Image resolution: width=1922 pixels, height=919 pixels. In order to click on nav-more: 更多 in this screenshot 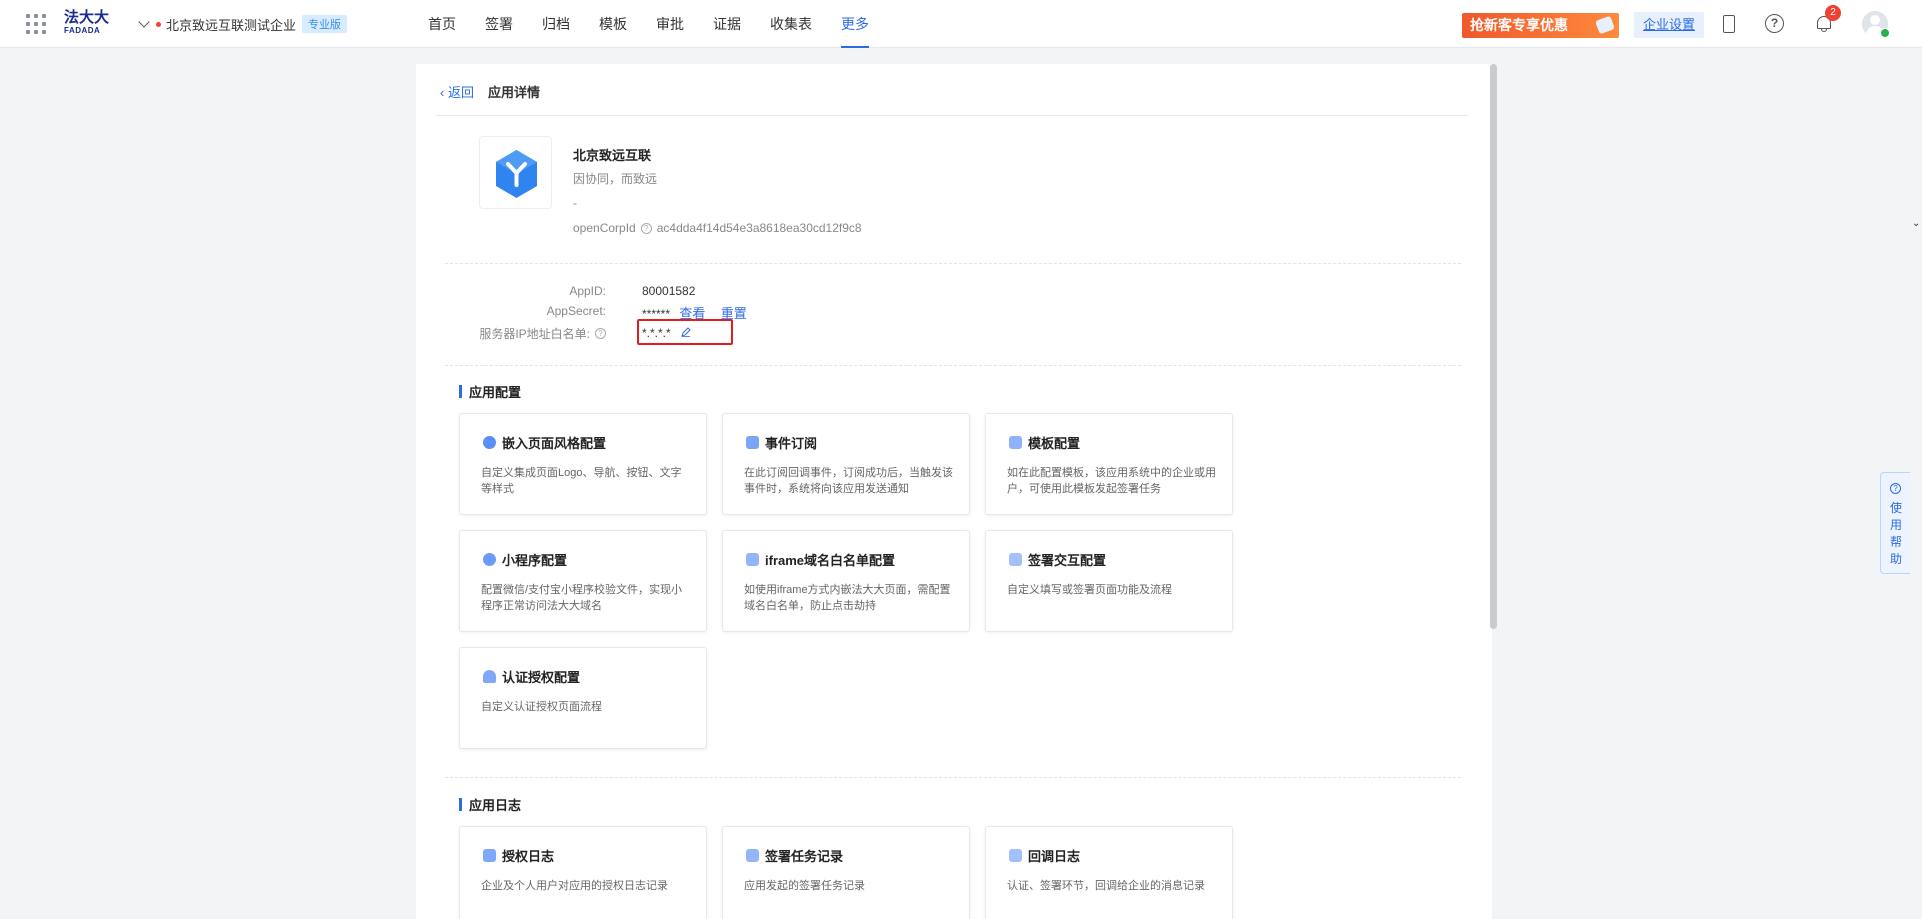, I will do `click(855, 24)`.